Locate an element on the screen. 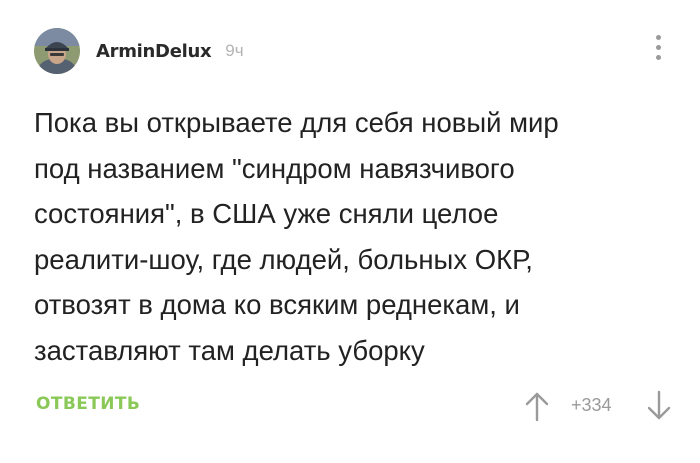  arrow-up-icon is located at coordinates (537, 407).